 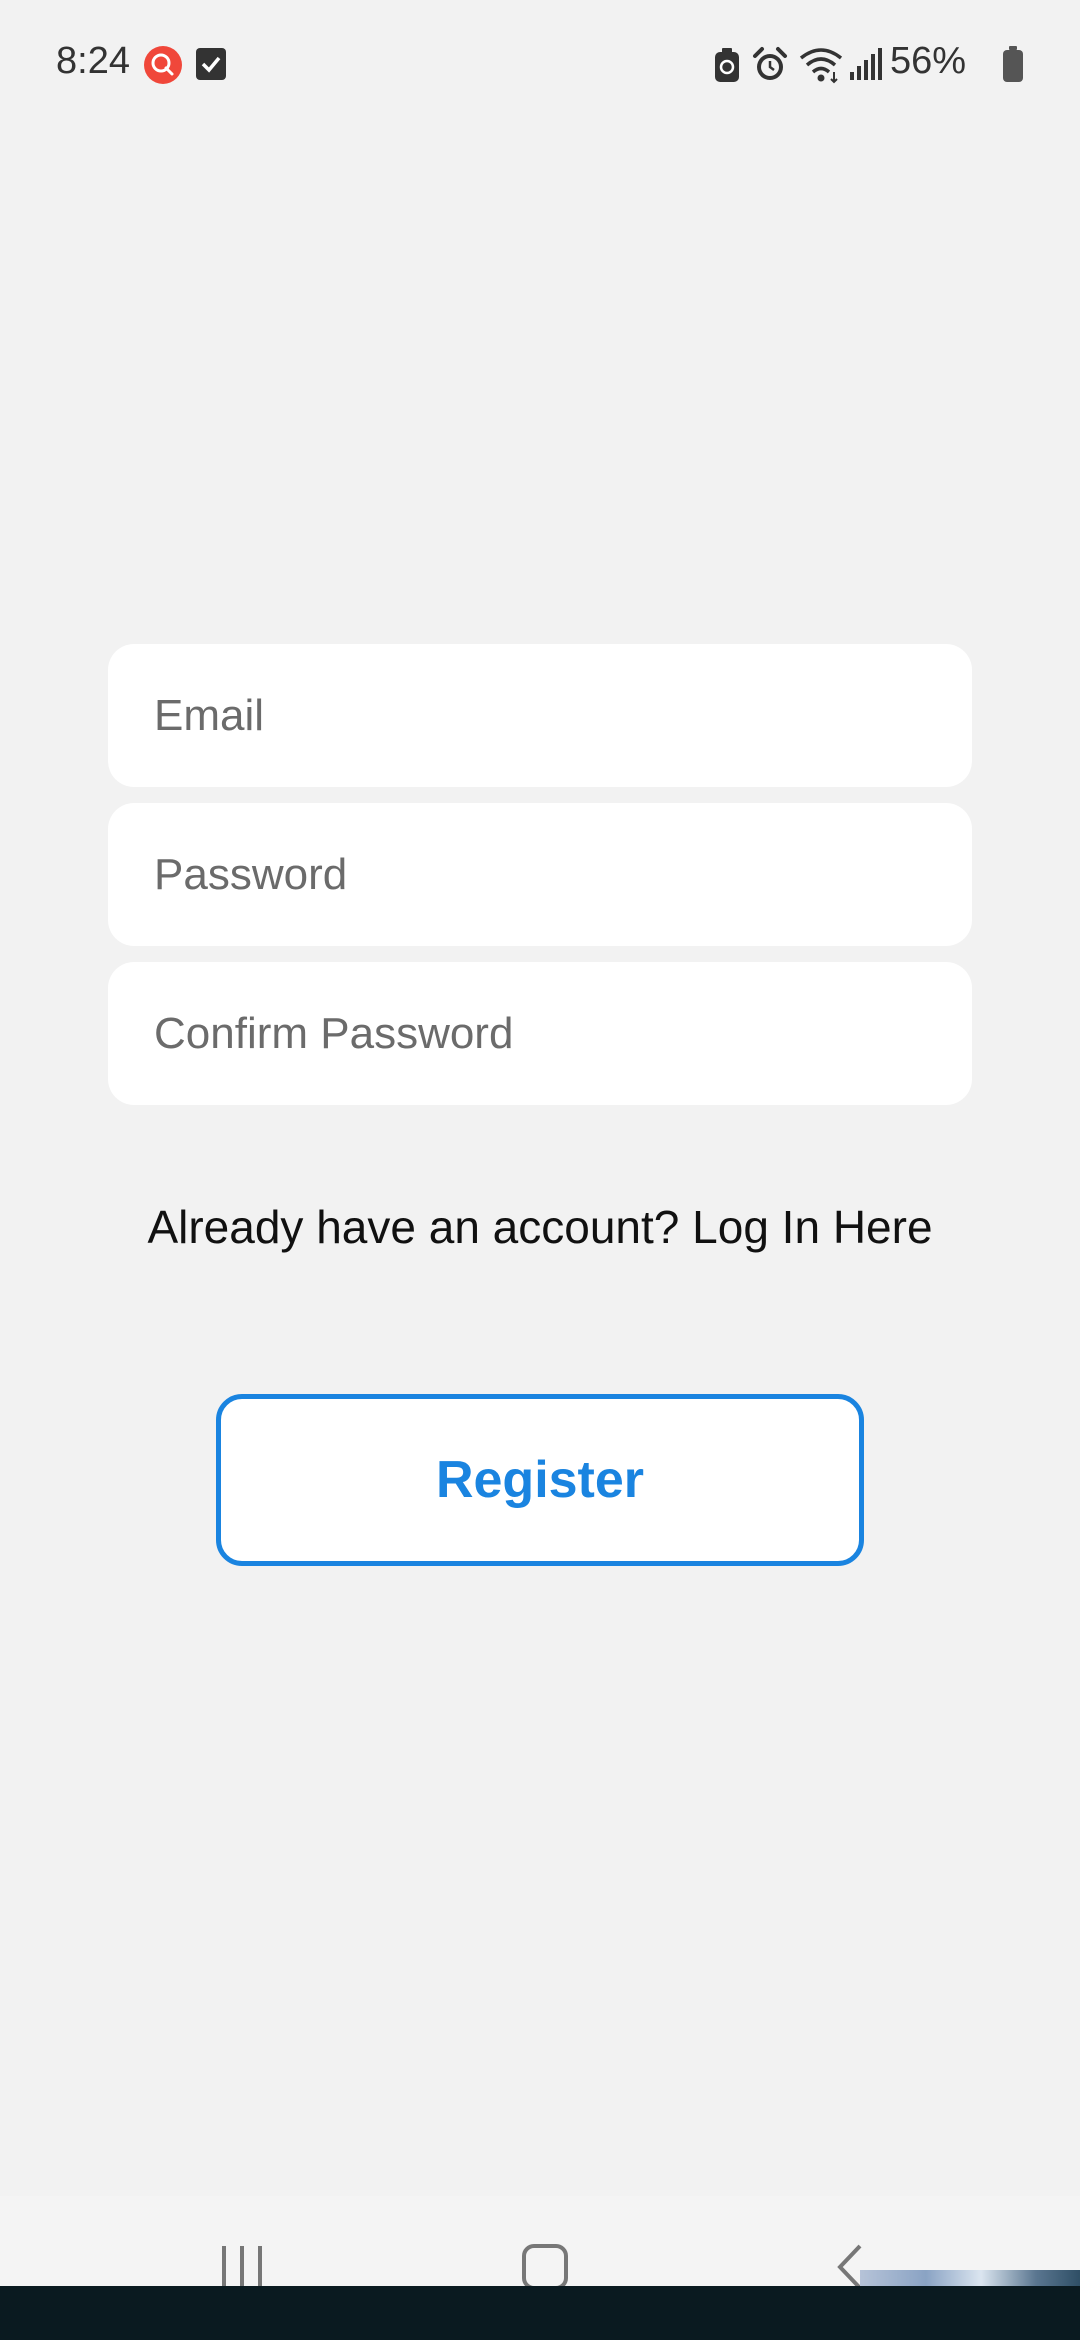 I want to click on status-bar: 8:24 56%, so click(x=540, y=65).